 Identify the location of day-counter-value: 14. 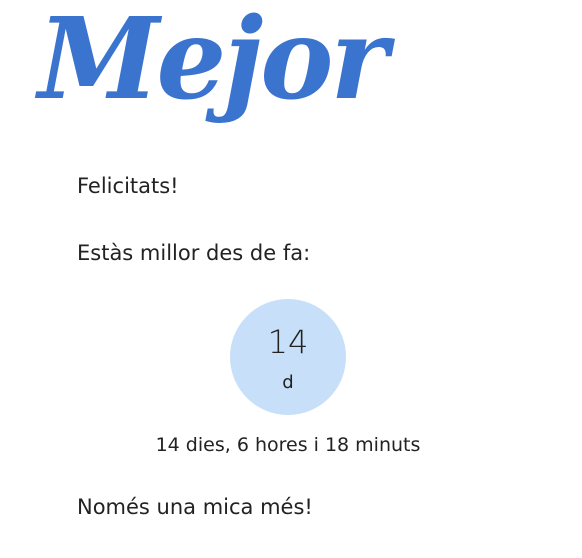
(288, 342).